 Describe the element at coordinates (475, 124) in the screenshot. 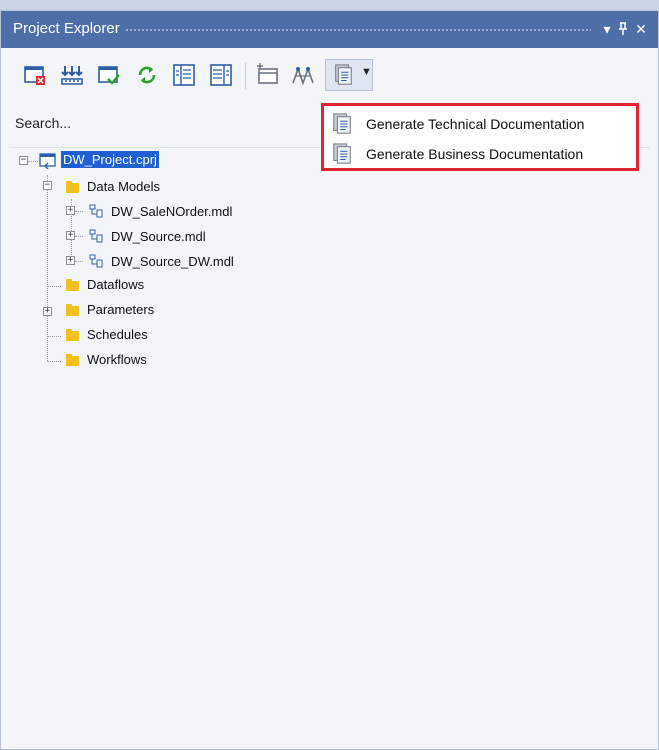

I see `menu-item-label: Generate Technical Documentation` at that location.